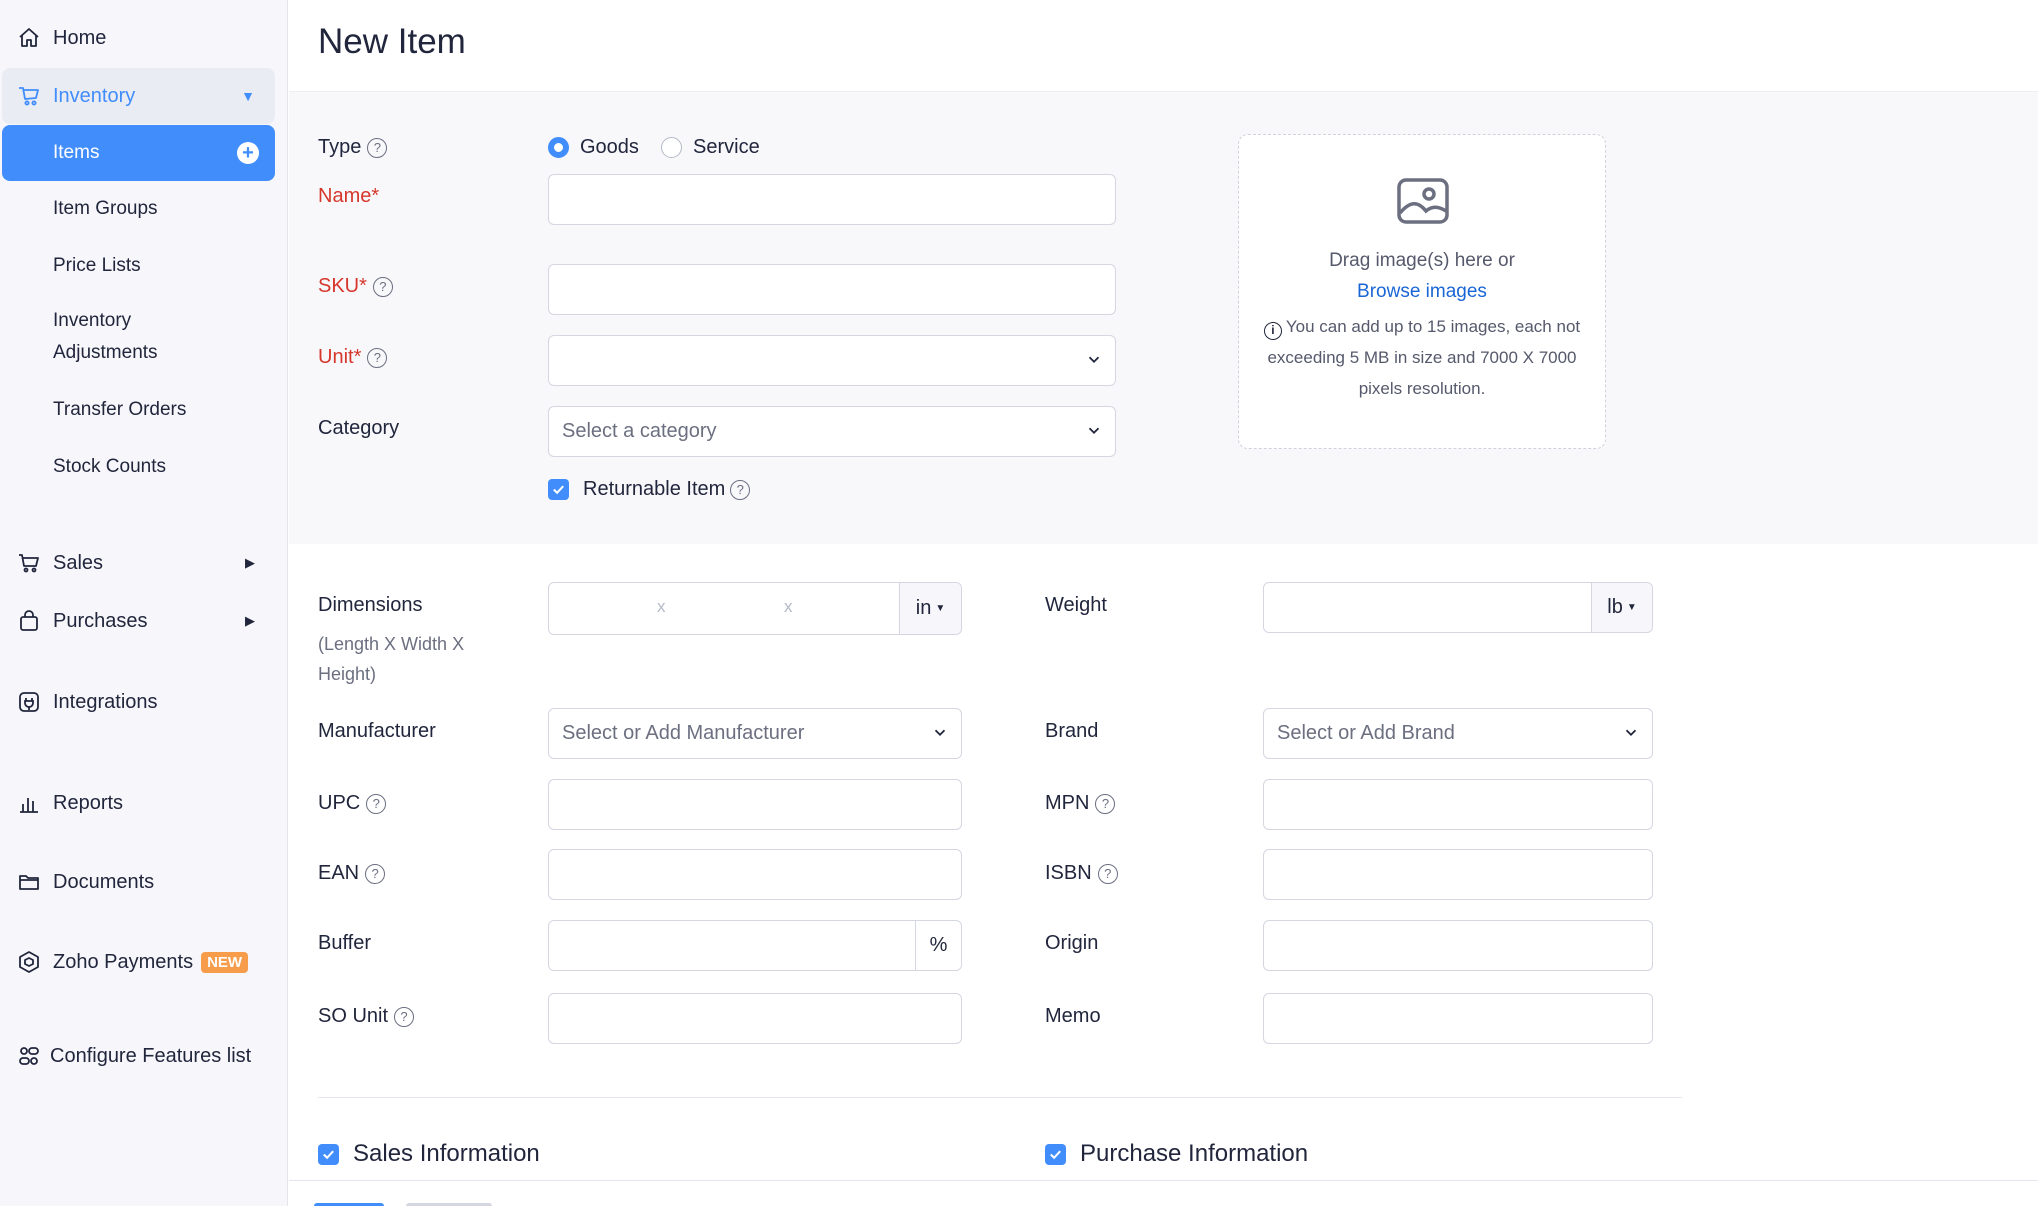  Describe the element at coordinates (109, 466) in the screenshot. I see `nav-stock-counts-label: Stock Counts` at that location.